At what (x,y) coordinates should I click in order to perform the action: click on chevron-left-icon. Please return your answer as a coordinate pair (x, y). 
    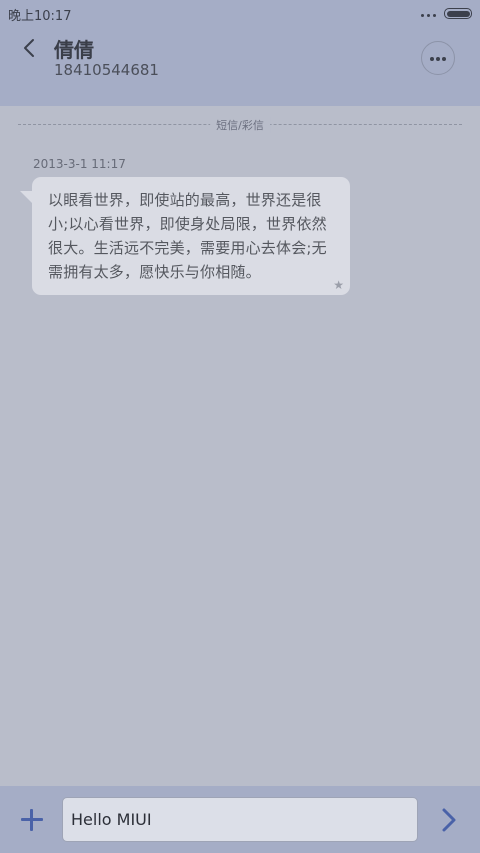
    Looking at the image, I should click on (30, 48).